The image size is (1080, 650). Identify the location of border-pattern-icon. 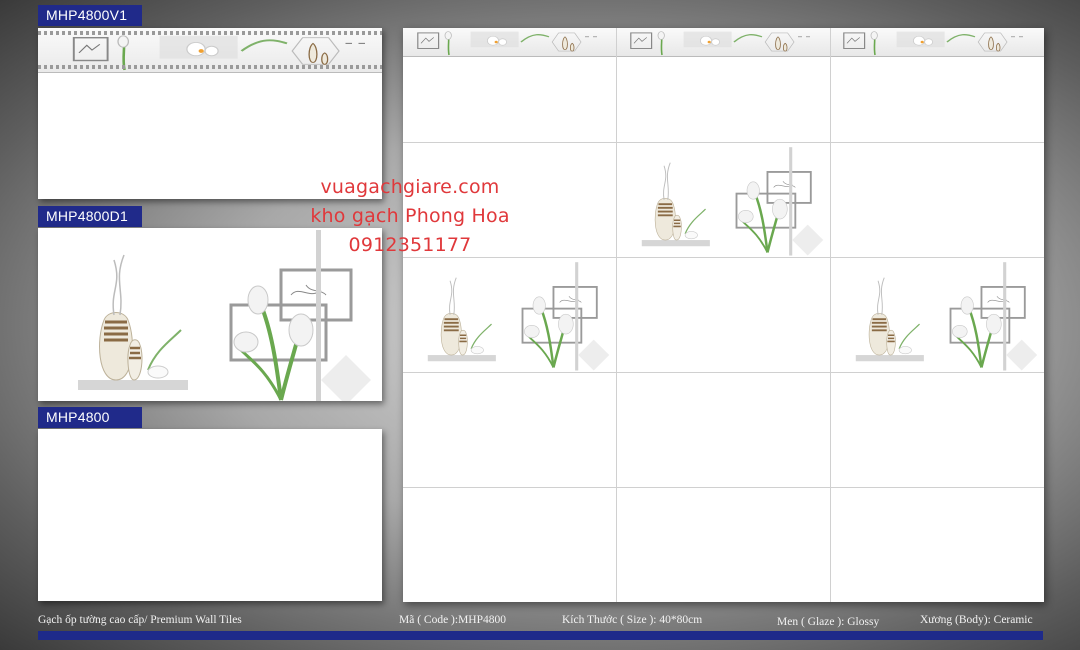
(720, 43).